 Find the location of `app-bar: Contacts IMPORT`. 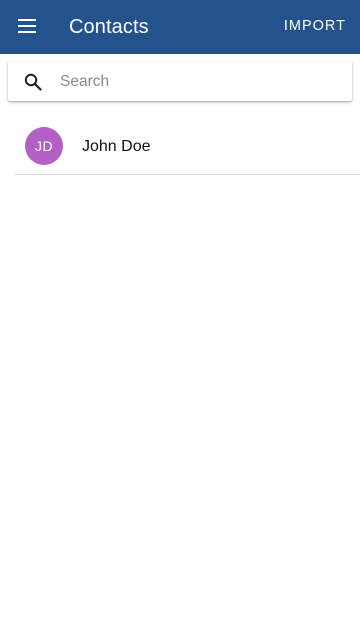

app-bar: Contacts IMPORT is located at coordinates (180, 27).